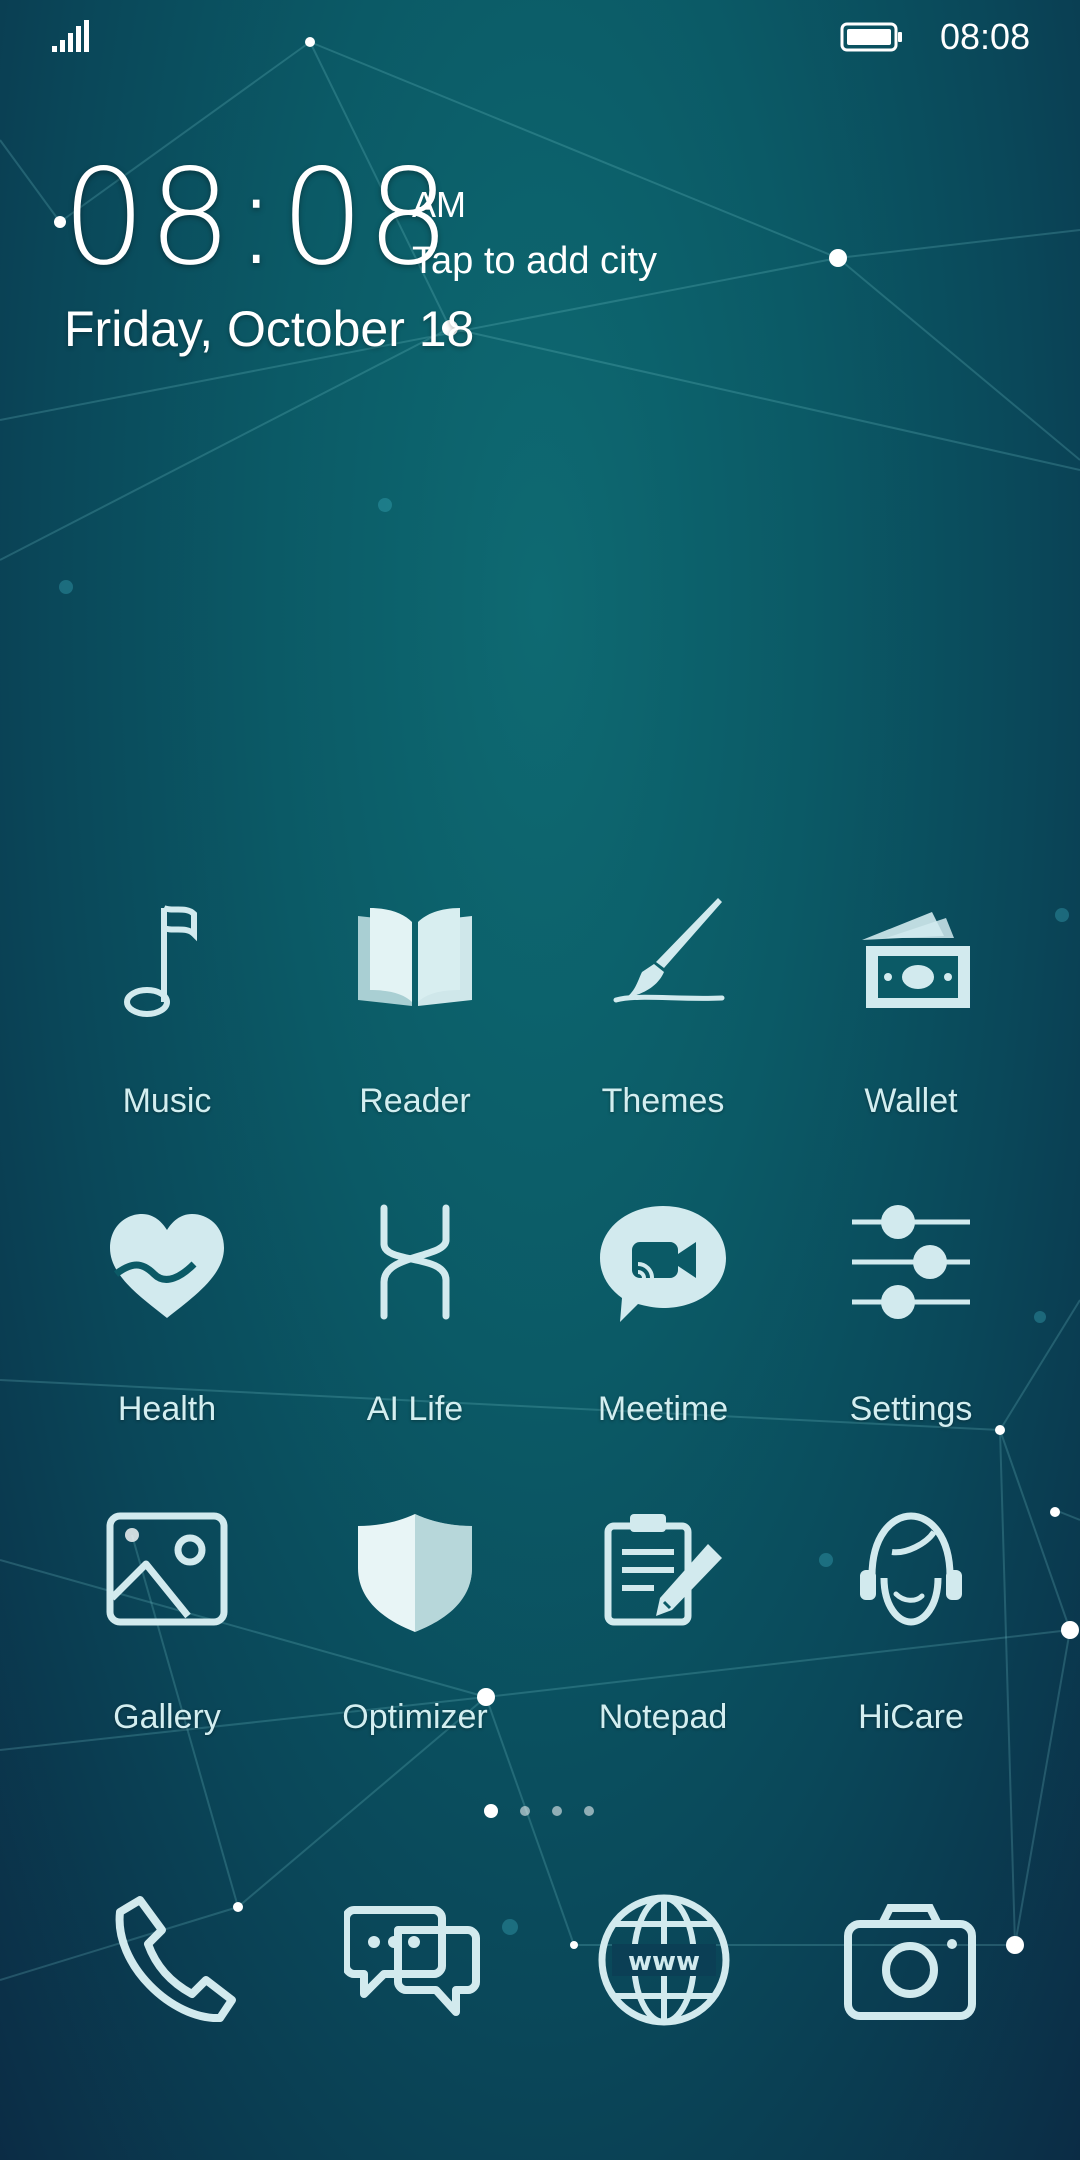 The height and width of the screenshot is (2160, 1080). Describe the element at coordinates (911, 1262) in the screenshot. I see `sliders-icon` at that location.